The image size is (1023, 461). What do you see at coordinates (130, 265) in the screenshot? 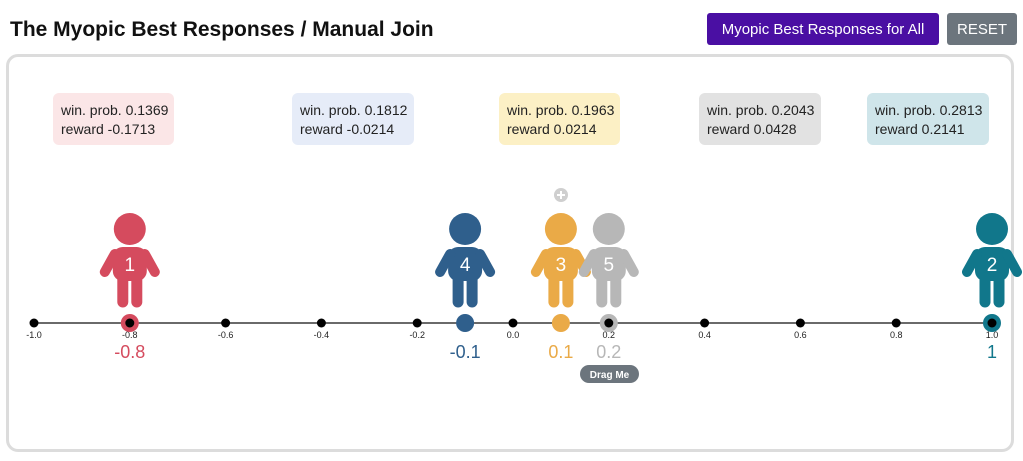
I see `player-1-number: 1` at bounding box center [130, 265].